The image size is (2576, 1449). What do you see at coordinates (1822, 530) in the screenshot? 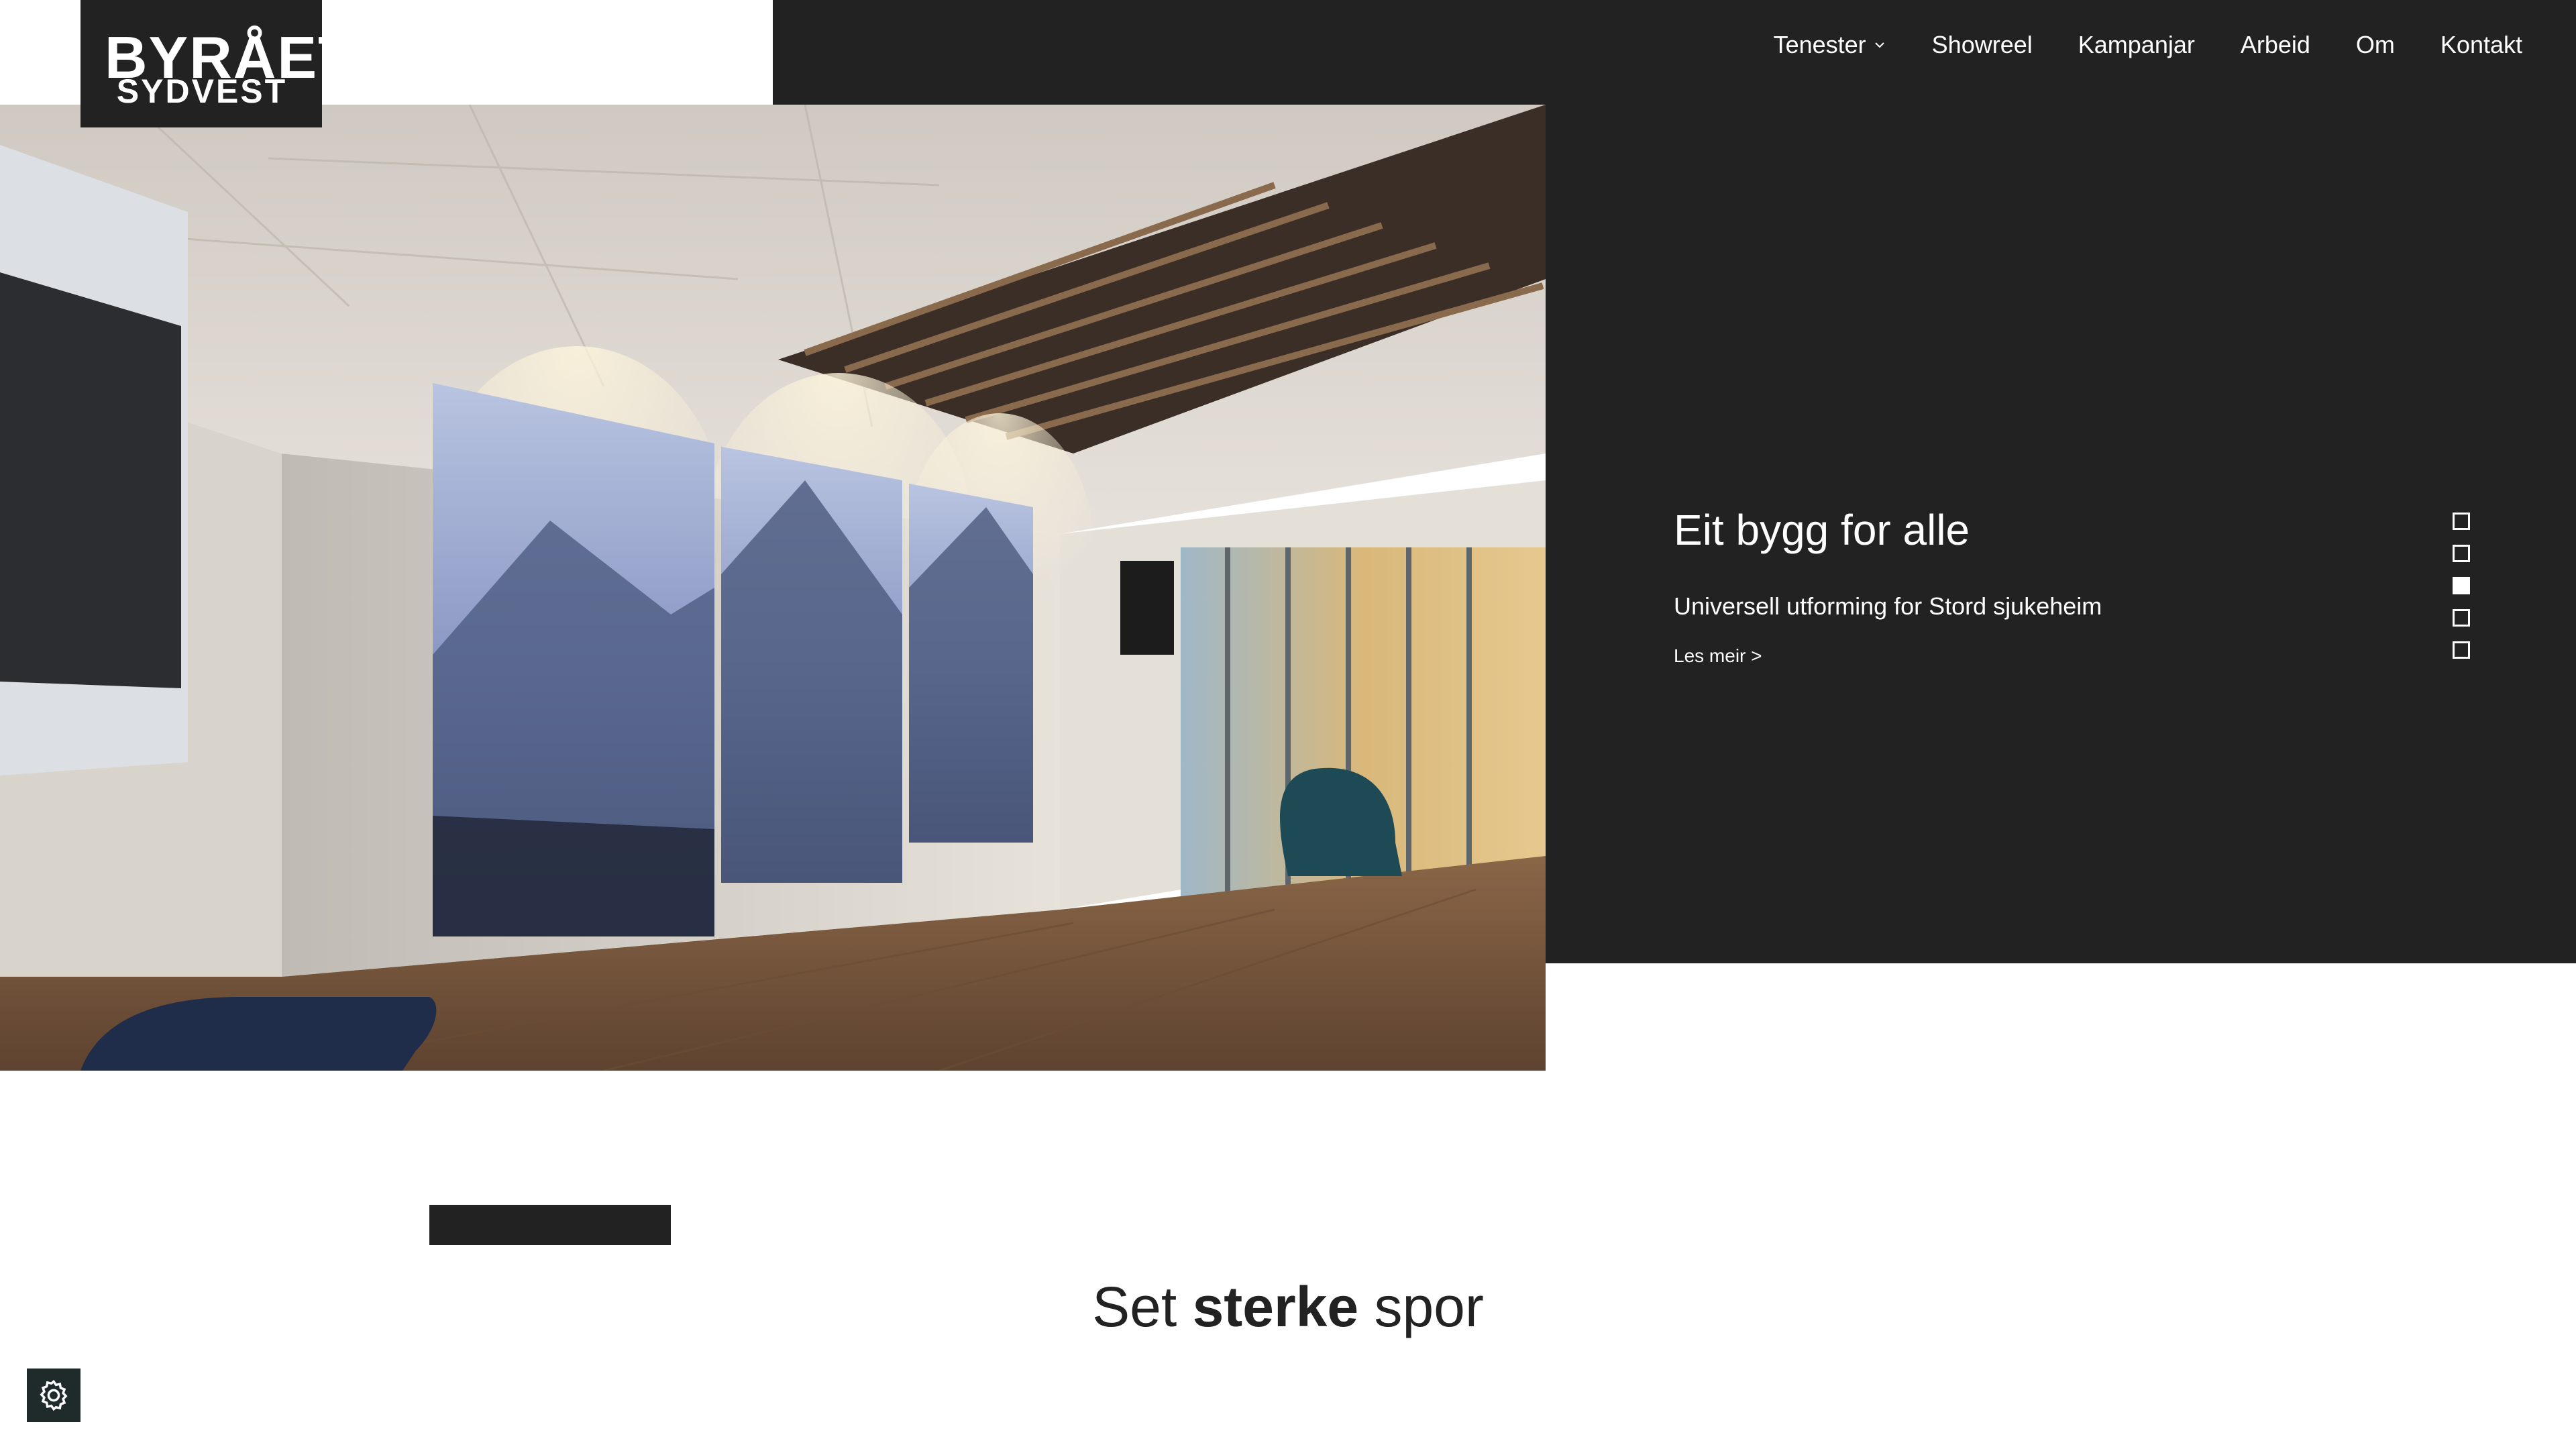
I see `hero-title: Eit bygg for alle` at bounding box center [1822, 530].